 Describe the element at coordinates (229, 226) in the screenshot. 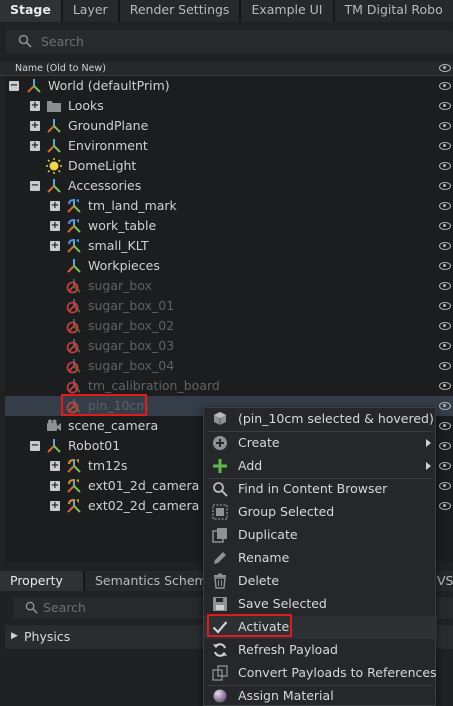

I see `tree-row-work-table: + work_table` at that location.